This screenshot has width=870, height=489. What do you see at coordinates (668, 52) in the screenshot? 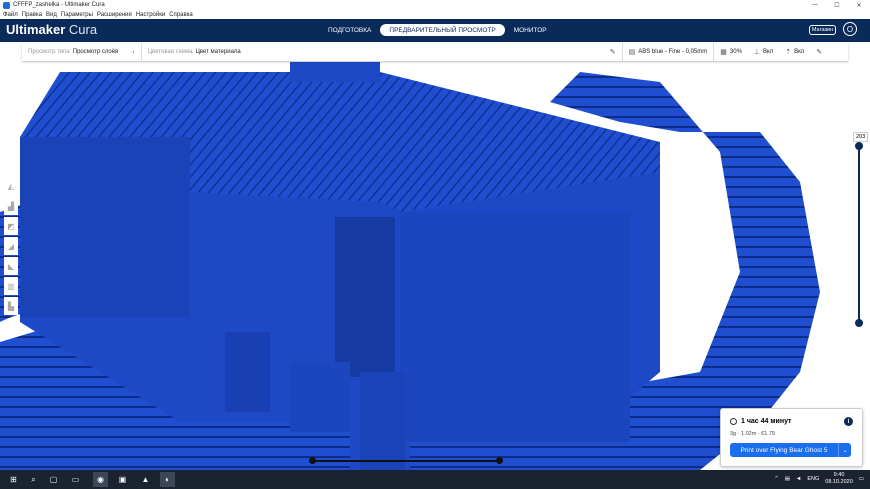
I see `print-profile-selector: ▤ ABS blue - Fine - 0,05mm` at bounding box center [668, 52].